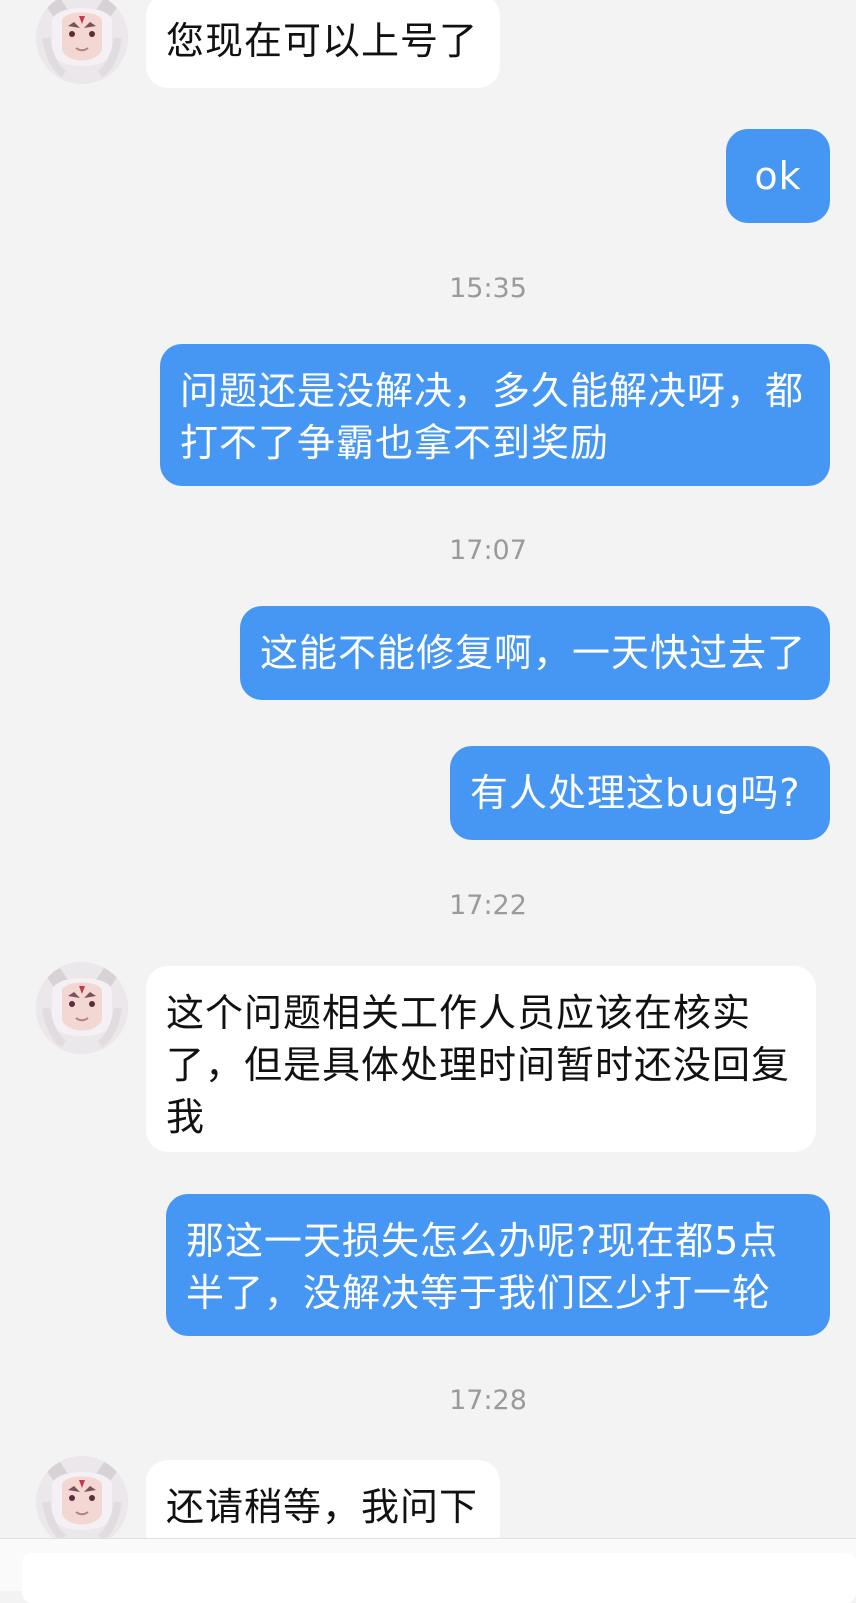 Image resolution: width=856 pixels, height=1603 pixels. What do you see at coordinates (439, 1578) in the screenshot?
I see `message-input` at bounding box center [439, 1578].